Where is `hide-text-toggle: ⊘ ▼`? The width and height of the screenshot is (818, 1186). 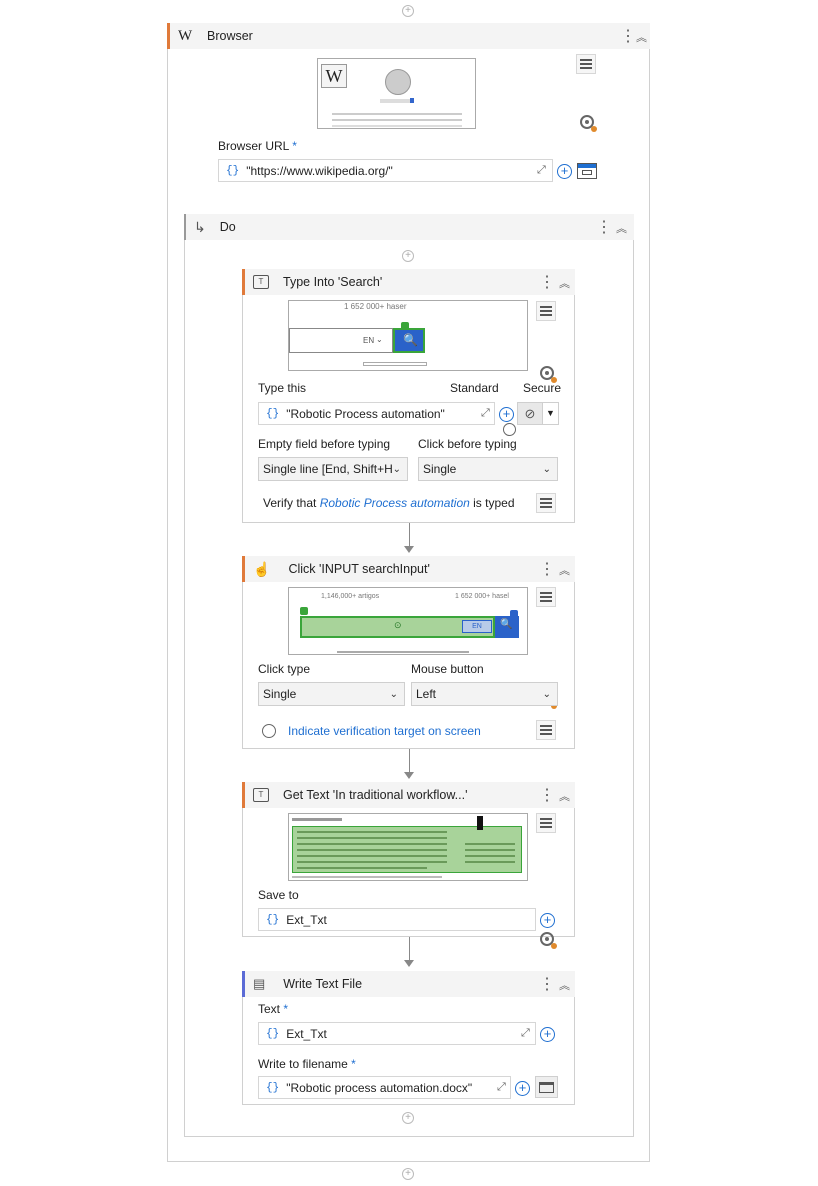 hide-text-toggle: ⊘ ▼ is located at coordinates (538, 413).